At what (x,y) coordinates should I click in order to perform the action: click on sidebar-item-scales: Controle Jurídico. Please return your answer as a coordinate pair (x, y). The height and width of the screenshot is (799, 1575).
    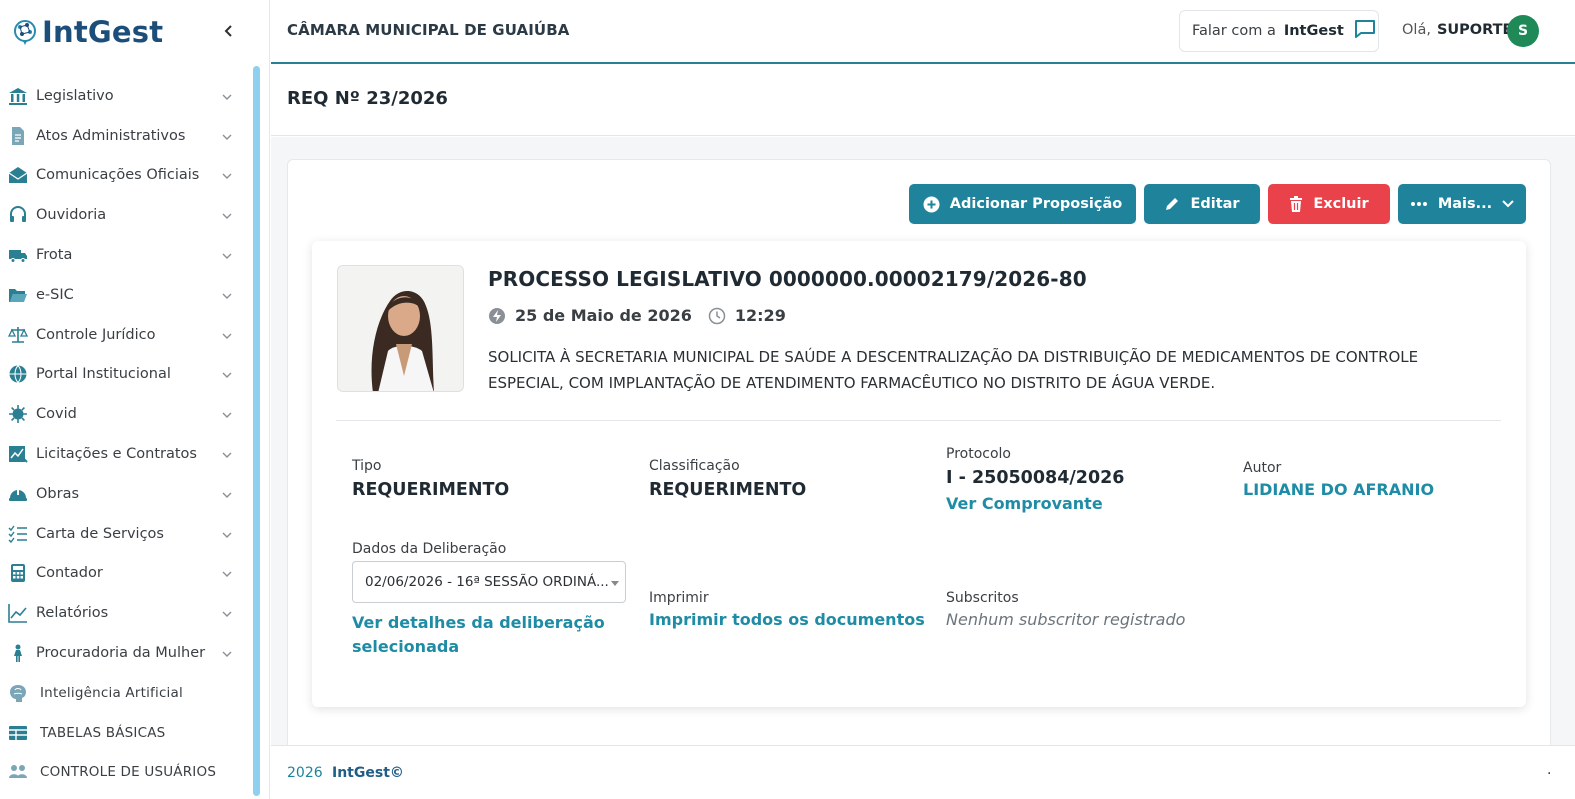
    Looking at the image, I should click on (125, 335).